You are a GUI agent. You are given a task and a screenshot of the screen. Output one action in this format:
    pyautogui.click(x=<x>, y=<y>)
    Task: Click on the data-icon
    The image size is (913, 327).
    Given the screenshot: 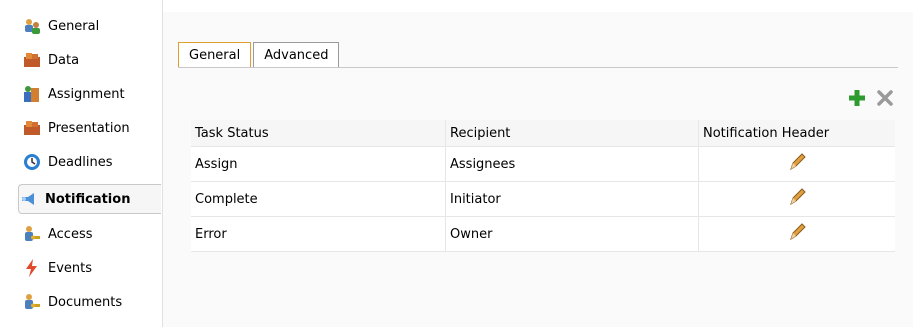 What is the action you would take?
    pyautogui.click(x=32, y=60)
    